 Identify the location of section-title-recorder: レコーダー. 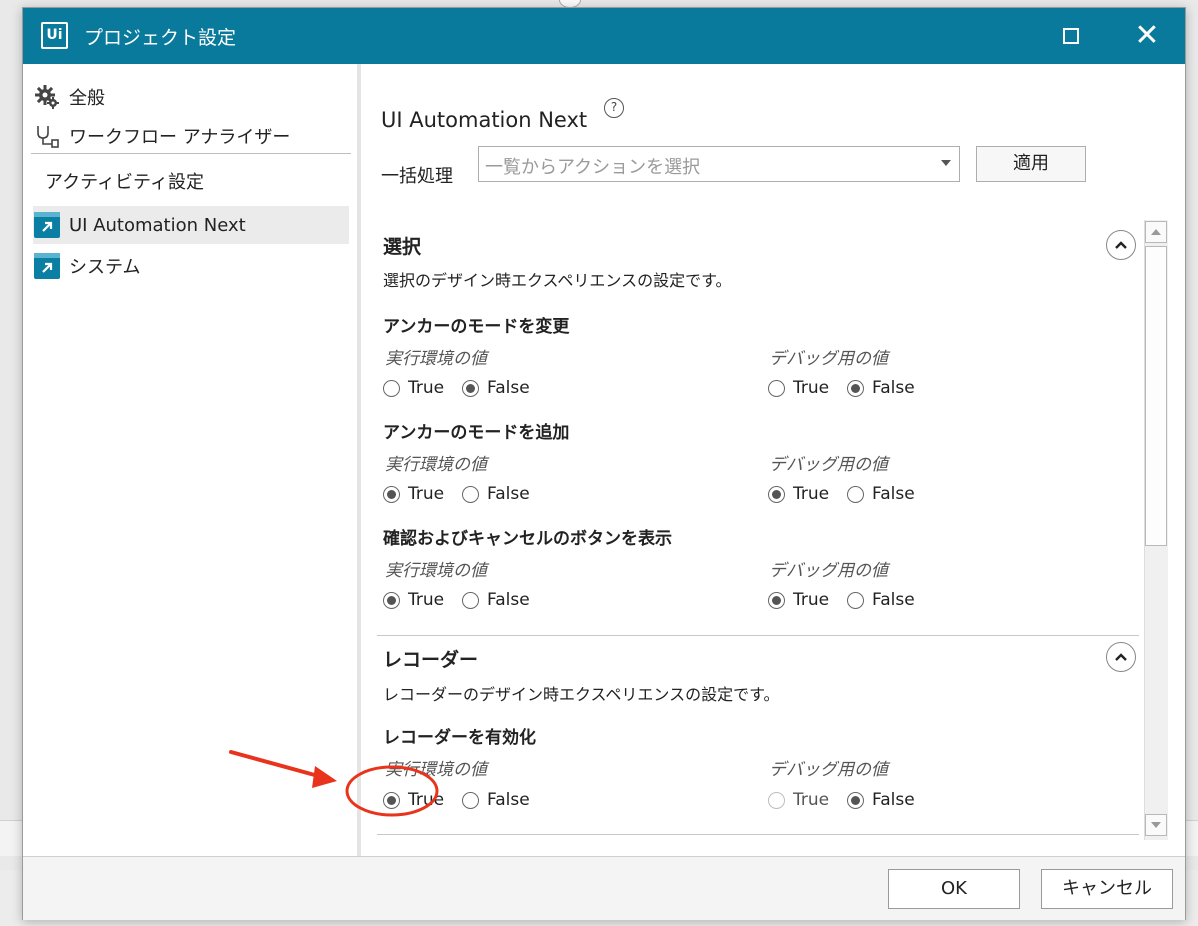
(431, 660).